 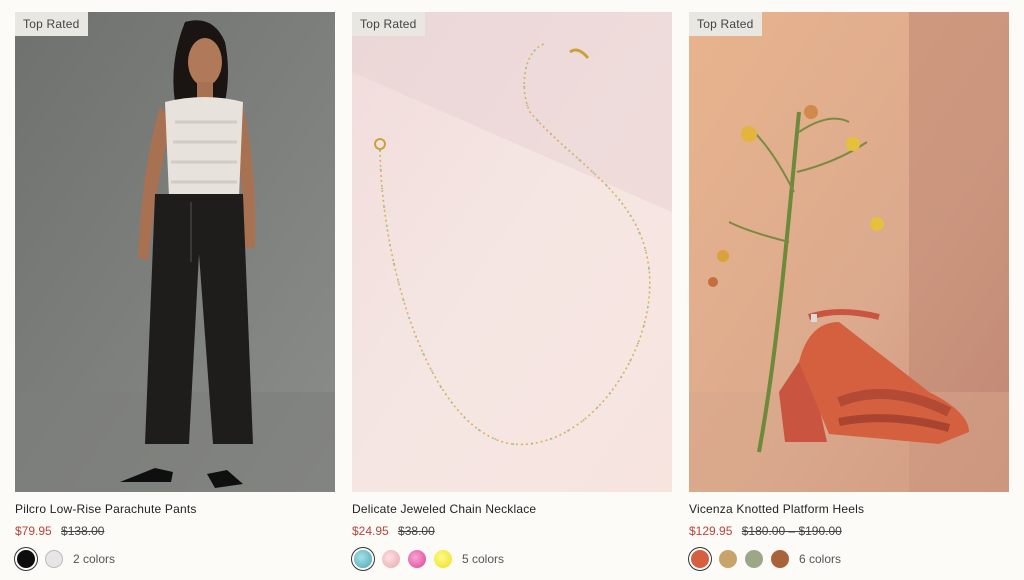 What do you see at coordinates (33, 531) in the screenshot?
I see `sale-price: $79.95` at bounding box center [33, 531].